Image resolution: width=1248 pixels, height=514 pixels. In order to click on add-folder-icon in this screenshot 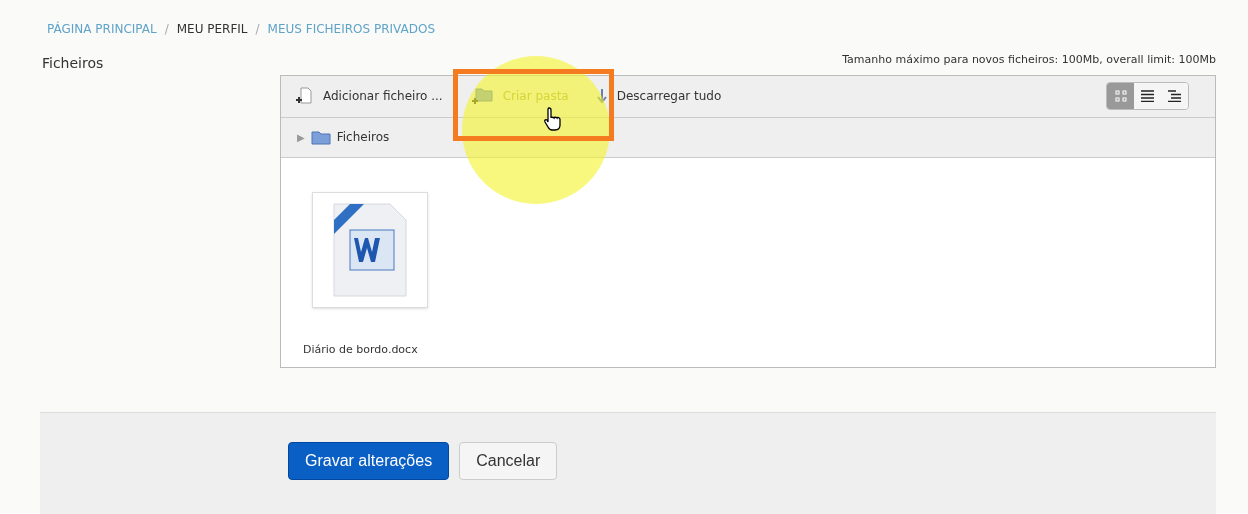, I will do `click(481, 96)`.